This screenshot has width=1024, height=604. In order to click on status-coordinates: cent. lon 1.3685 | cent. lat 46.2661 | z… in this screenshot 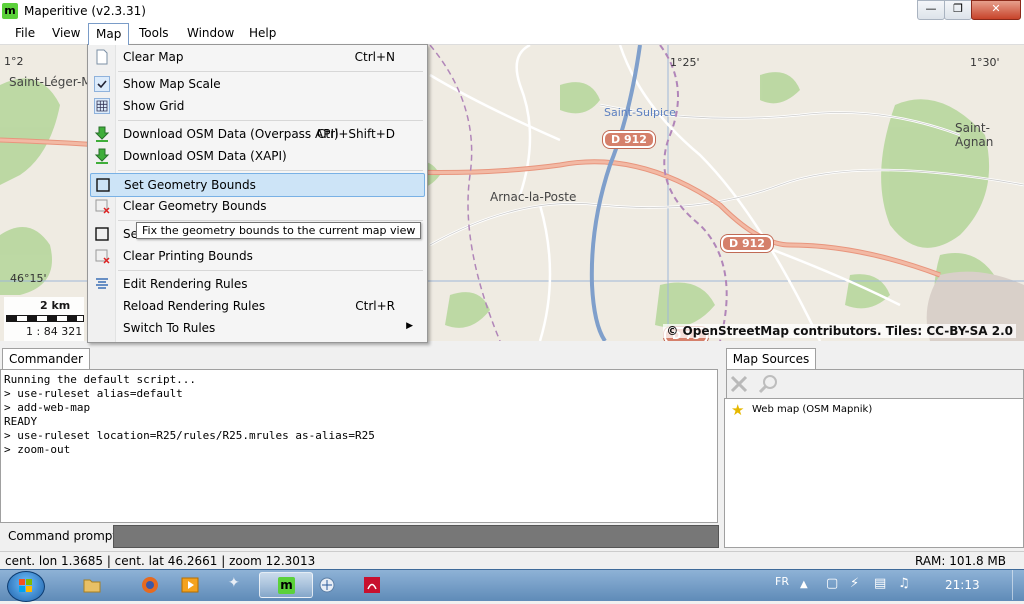, I will do `click(160, 561)`.